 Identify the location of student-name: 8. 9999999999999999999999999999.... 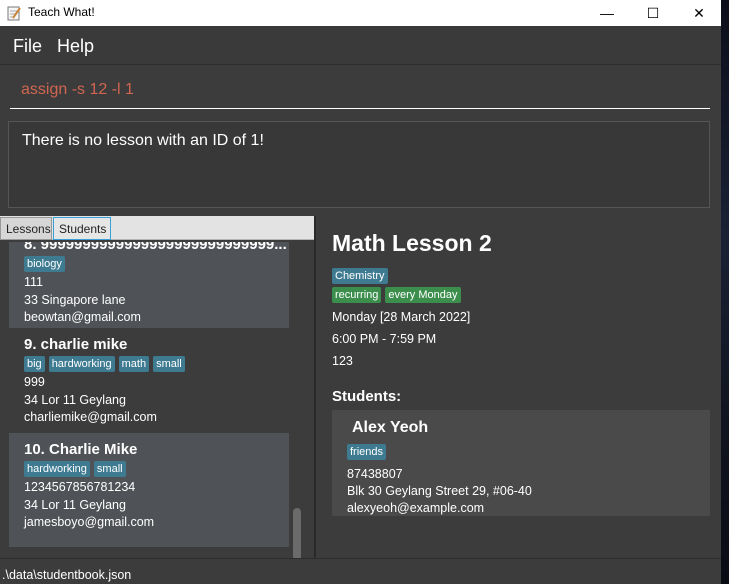
(155, 247).